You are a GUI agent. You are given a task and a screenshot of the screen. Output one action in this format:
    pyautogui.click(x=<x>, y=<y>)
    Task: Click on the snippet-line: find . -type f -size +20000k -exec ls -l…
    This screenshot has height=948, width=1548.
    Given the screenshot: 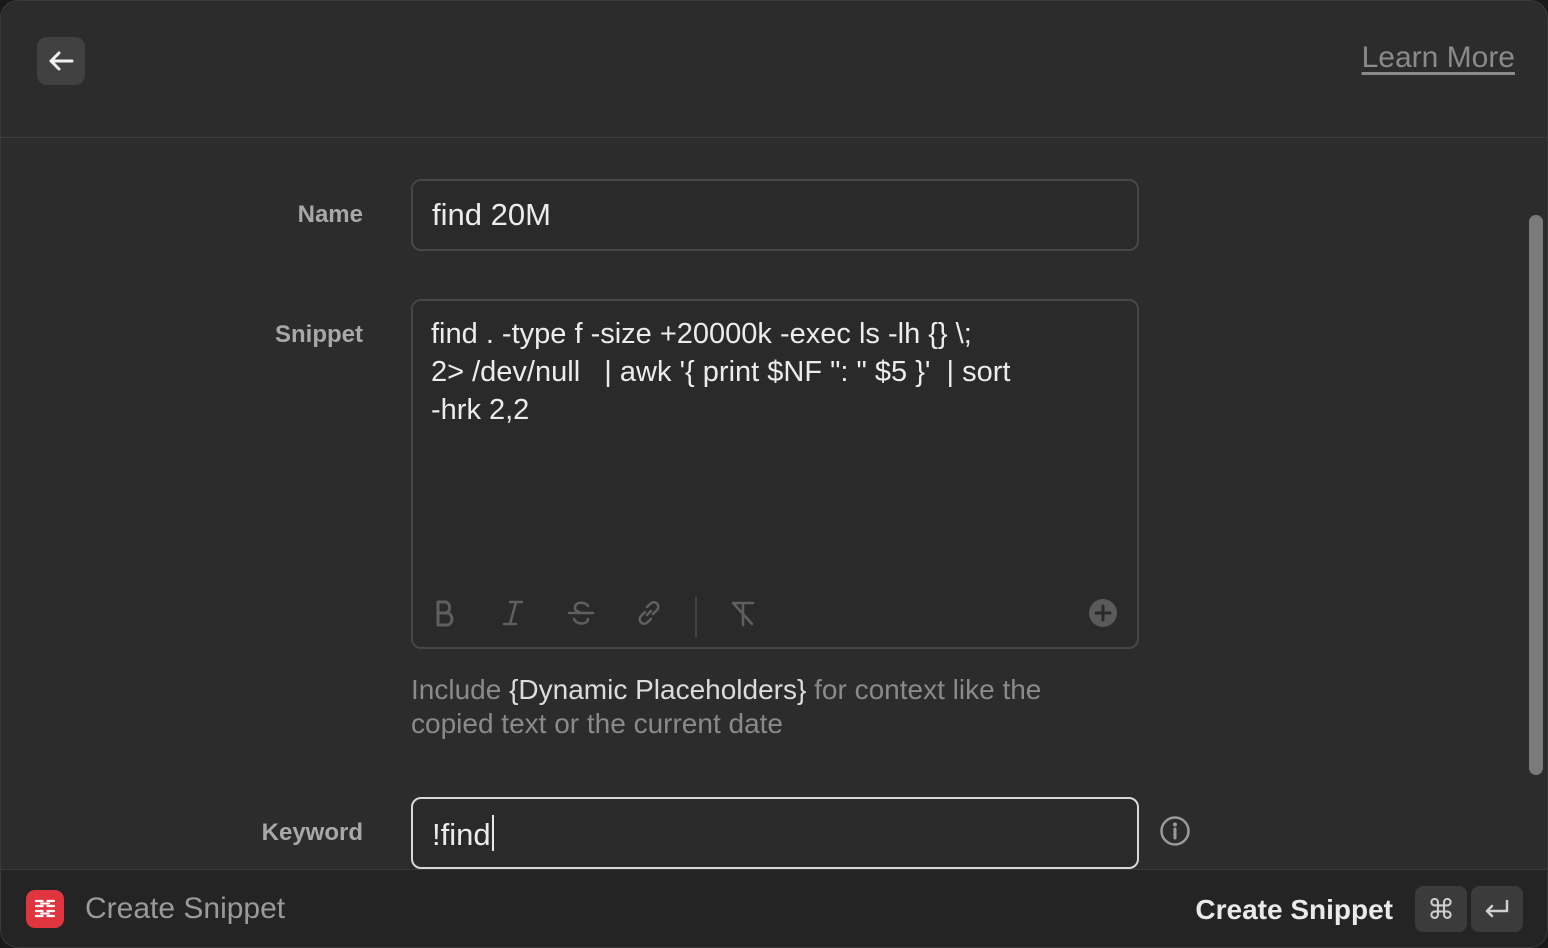 What is the action you would take?
    pyautogui.click(x=701, y=334)
    